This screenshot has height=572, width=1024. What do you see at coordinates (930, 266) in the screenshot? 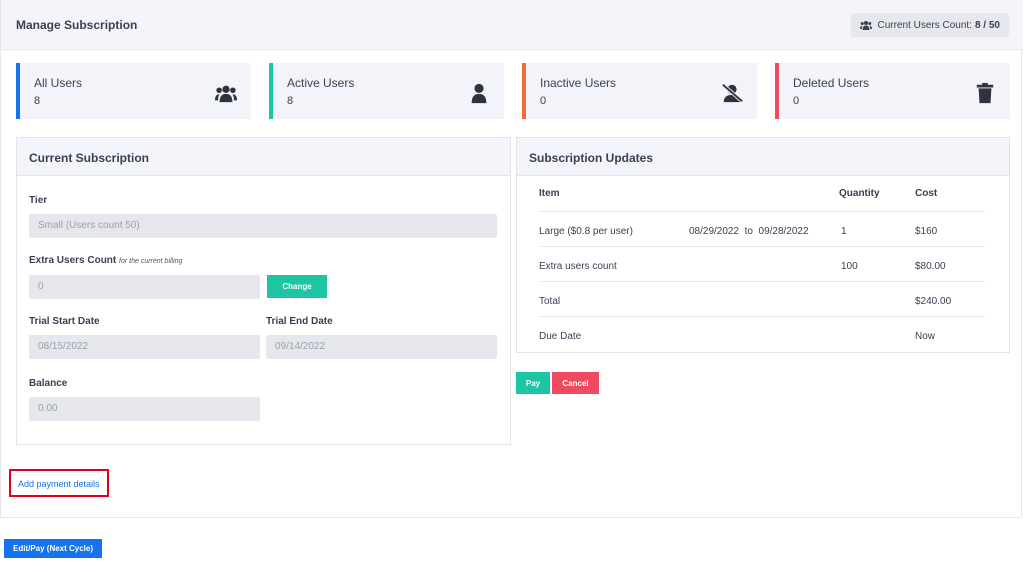
I see `row-cost: $80.00` at bounding box center [930, 266].